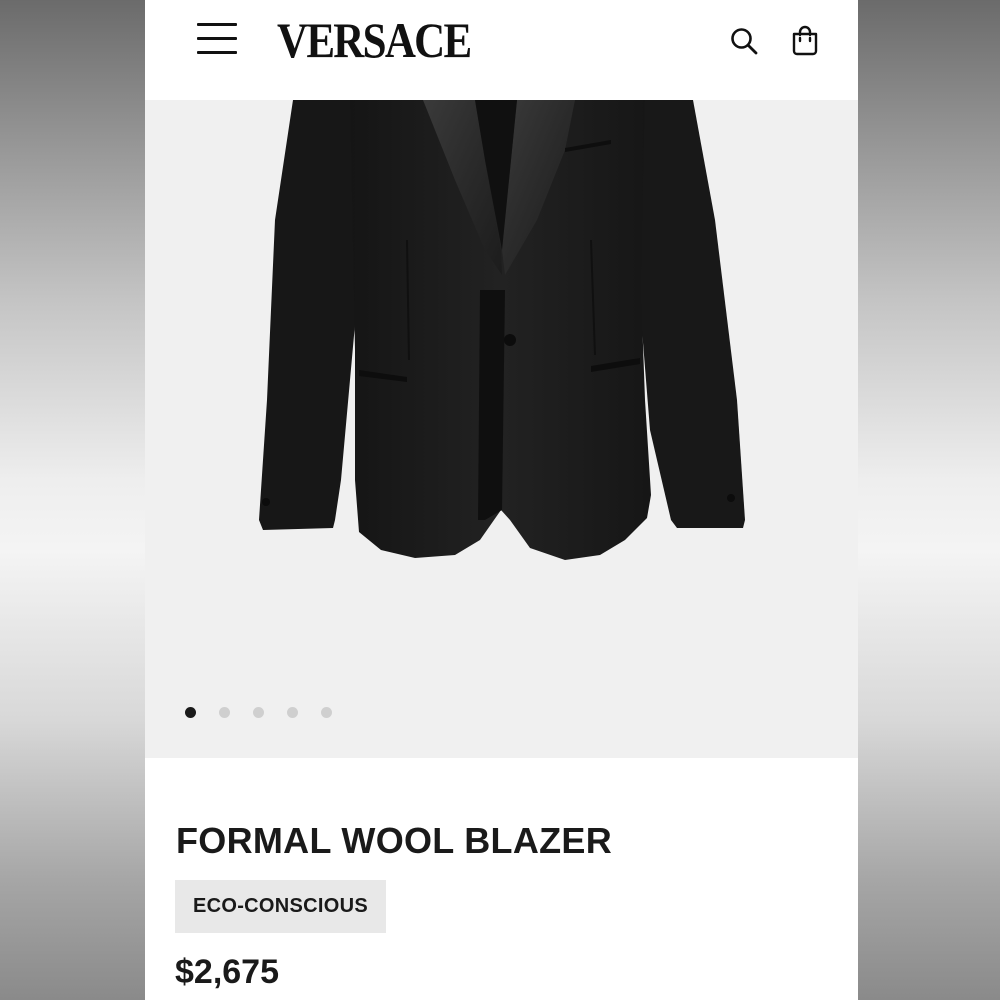 This screenshot has height=1000, width=1000. I want to click on hamburger-menu-icon, so click(217, 39).